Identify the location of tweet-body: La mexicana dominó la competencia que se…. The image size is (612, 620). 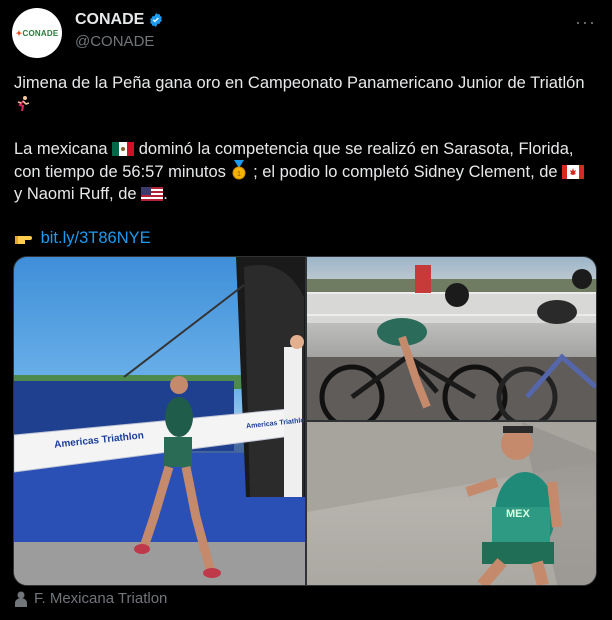
(304, 171).